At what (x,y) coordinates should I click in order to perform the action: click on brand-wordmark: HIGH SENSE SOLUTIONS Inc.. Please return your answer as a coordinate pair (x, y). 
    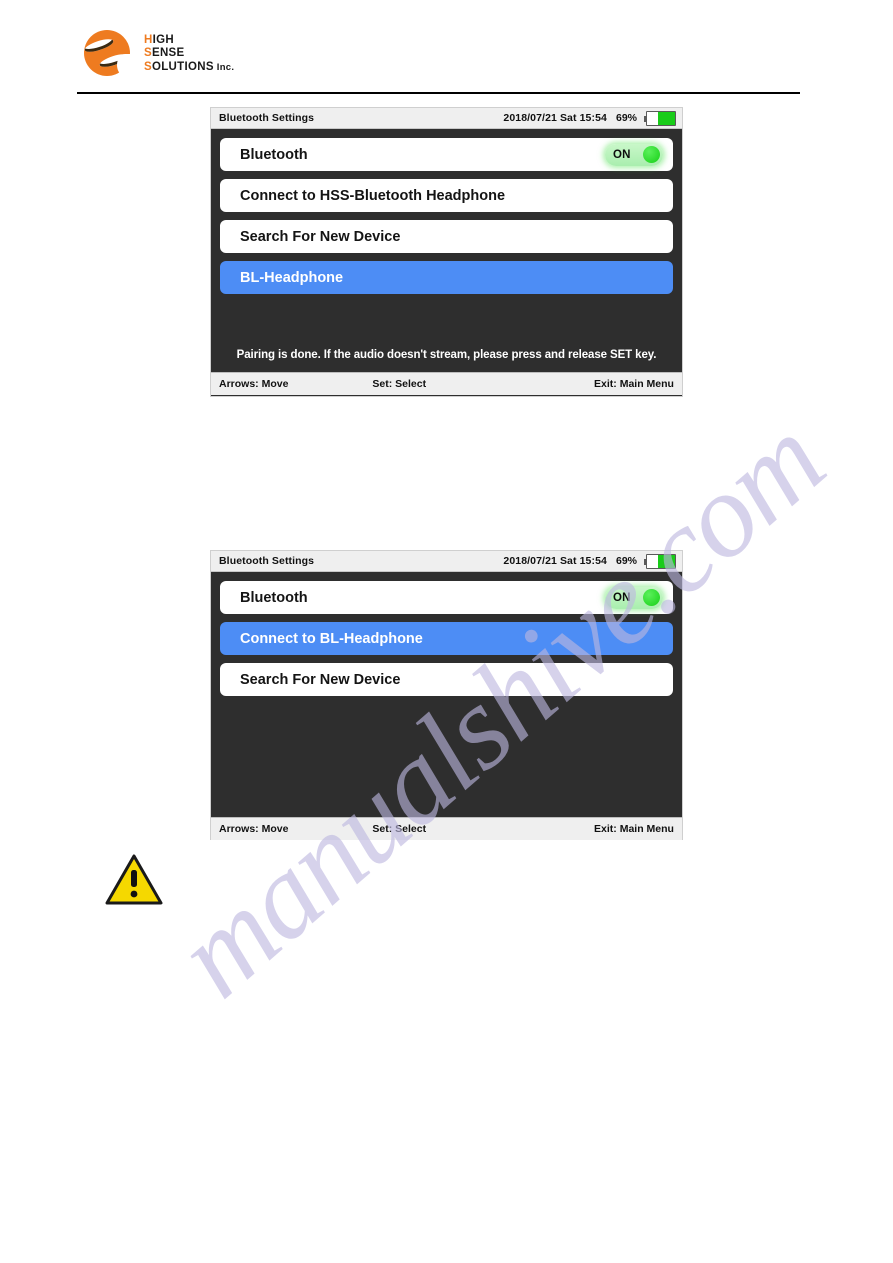
    Looking at the image, I should click on (189, 54).